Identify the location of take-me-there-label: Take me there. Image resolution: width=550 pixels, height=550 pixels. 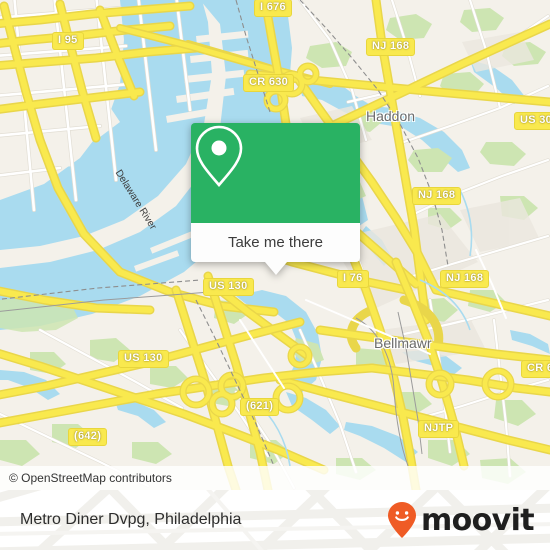
(275, 242).